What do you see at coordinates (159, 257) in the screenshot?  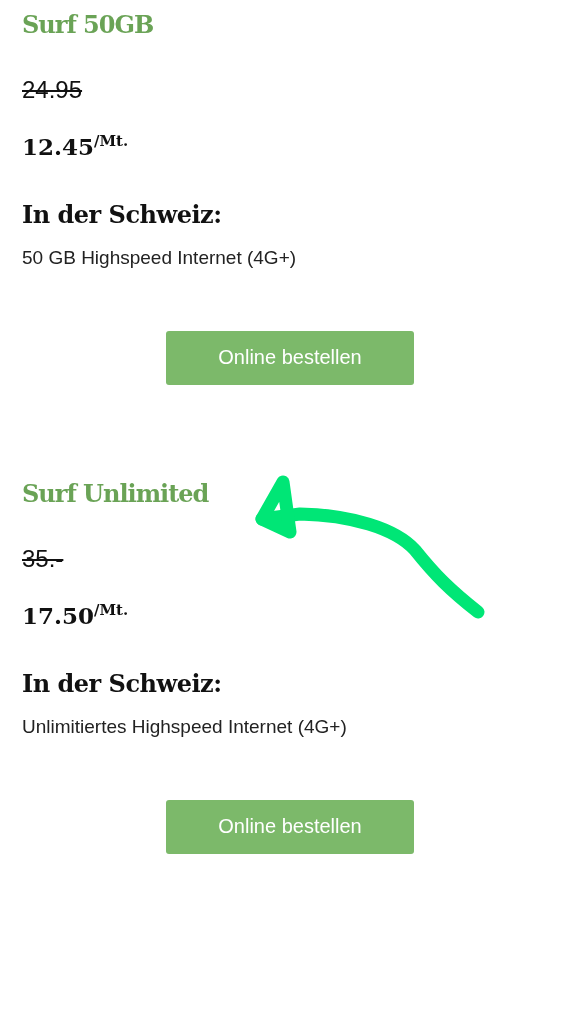 I see `feature-text: 50 GB Highspeed Internet (4G+)` at bounding box center [159, 257].